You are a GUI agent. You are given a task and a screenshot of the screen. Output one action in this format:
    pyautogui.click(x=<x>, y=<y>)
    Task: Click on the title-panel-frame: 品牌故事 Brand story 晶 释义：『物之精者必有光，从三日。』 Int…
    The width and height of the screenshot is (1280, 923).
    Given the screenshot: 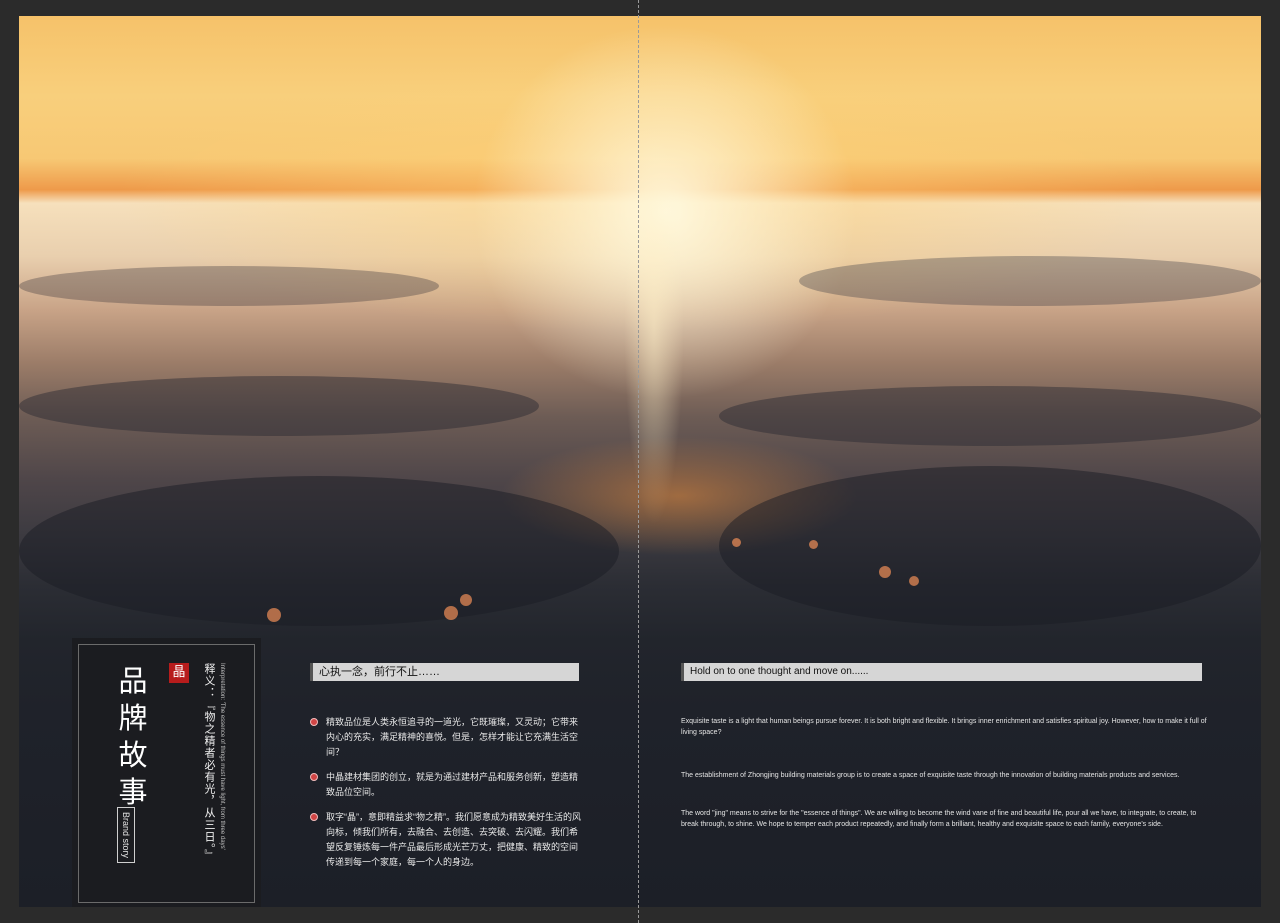 What is the action you would take?
    pyautogui.click(x=166, y=773)
    